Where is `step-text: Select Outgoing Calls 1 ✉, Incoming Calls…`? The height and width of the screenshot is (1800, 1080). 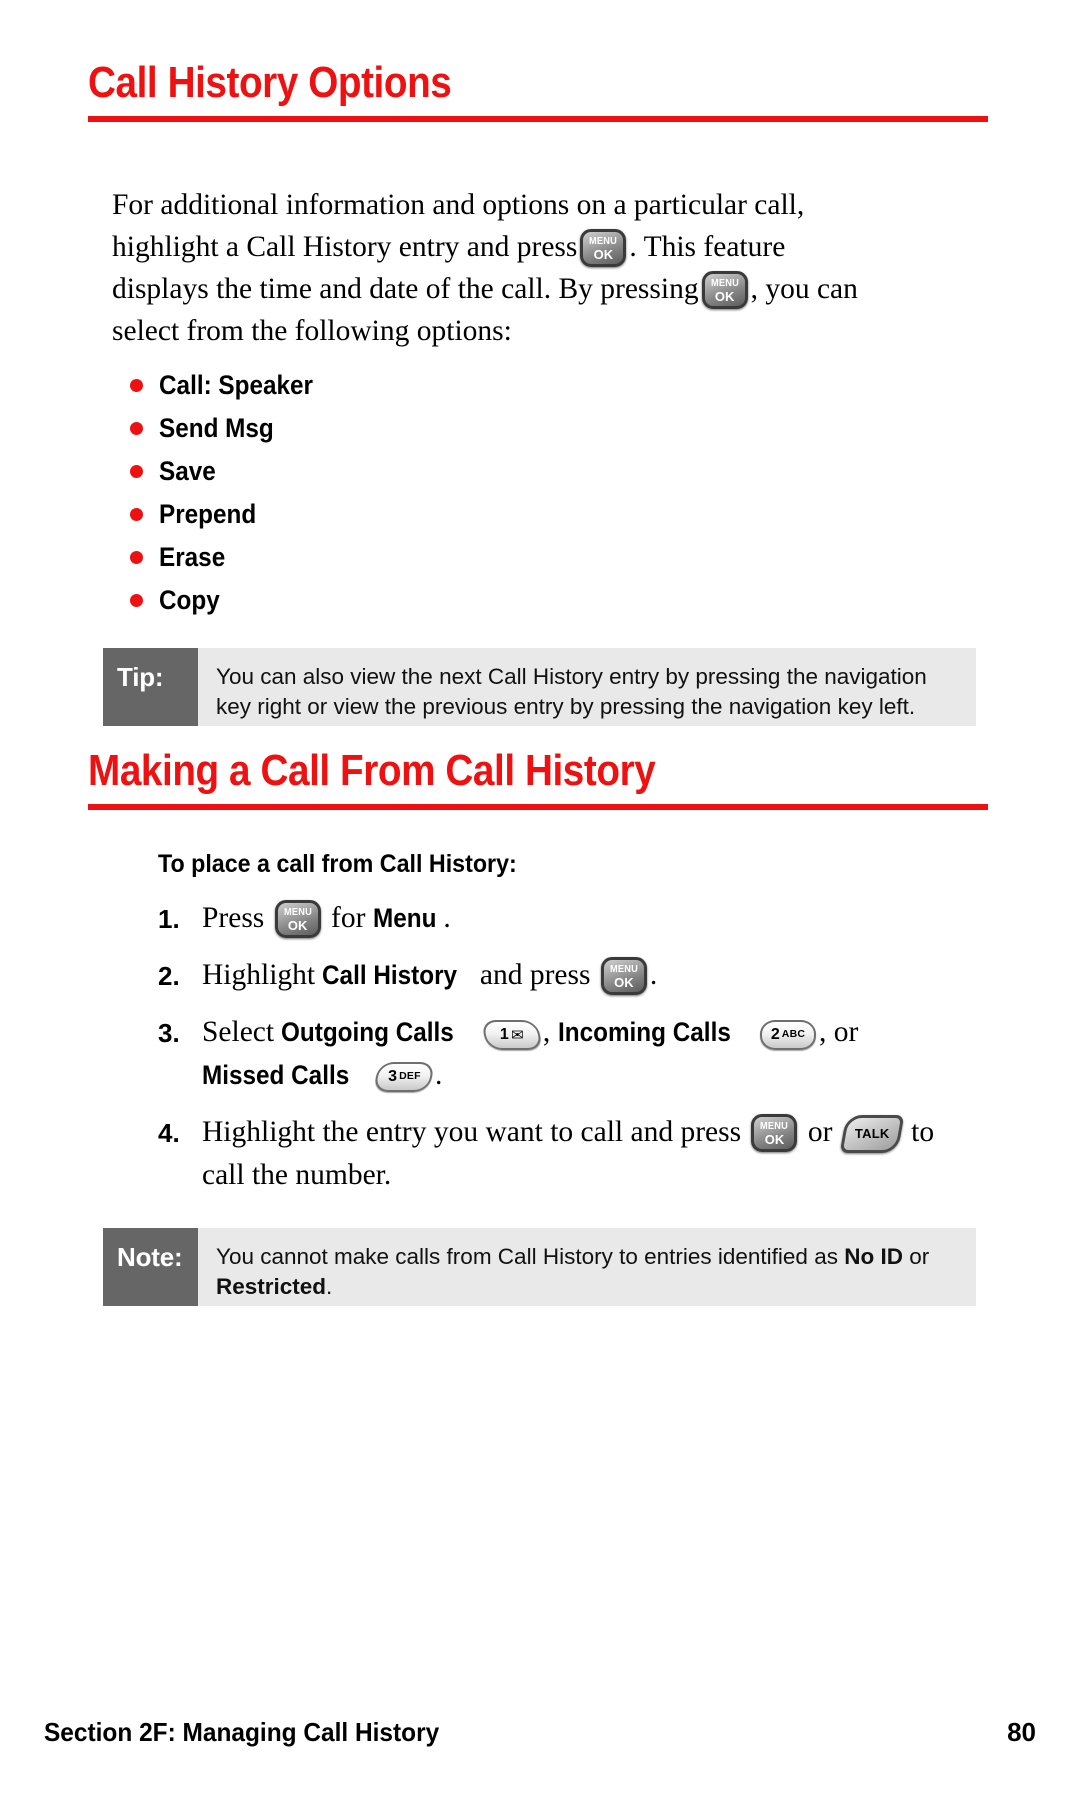
step-text: Select Outgoing Calls 1 ✉, Incoming Calls… is located at coordinates (580, 1054).